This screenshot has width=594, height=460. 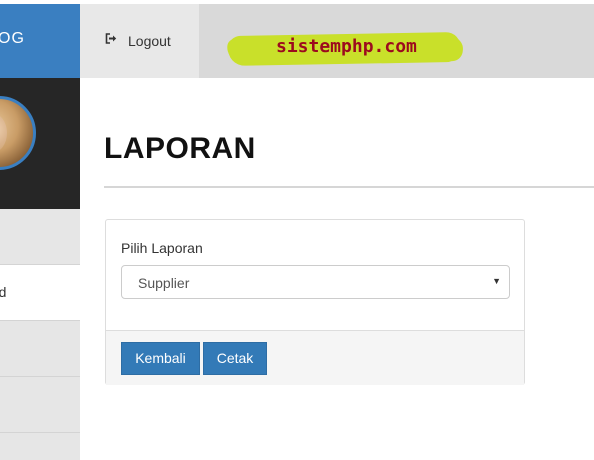 What do you see at coordinates (346, 46) in the screenshot?
I see `watermark-text: sistemphp.com` at bounding box center [346, 46].